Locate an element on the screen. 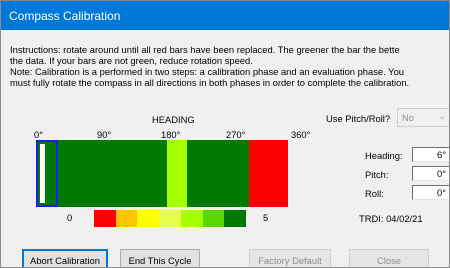  factory-default-button: Factory Default is located at coordinates (290, 258).